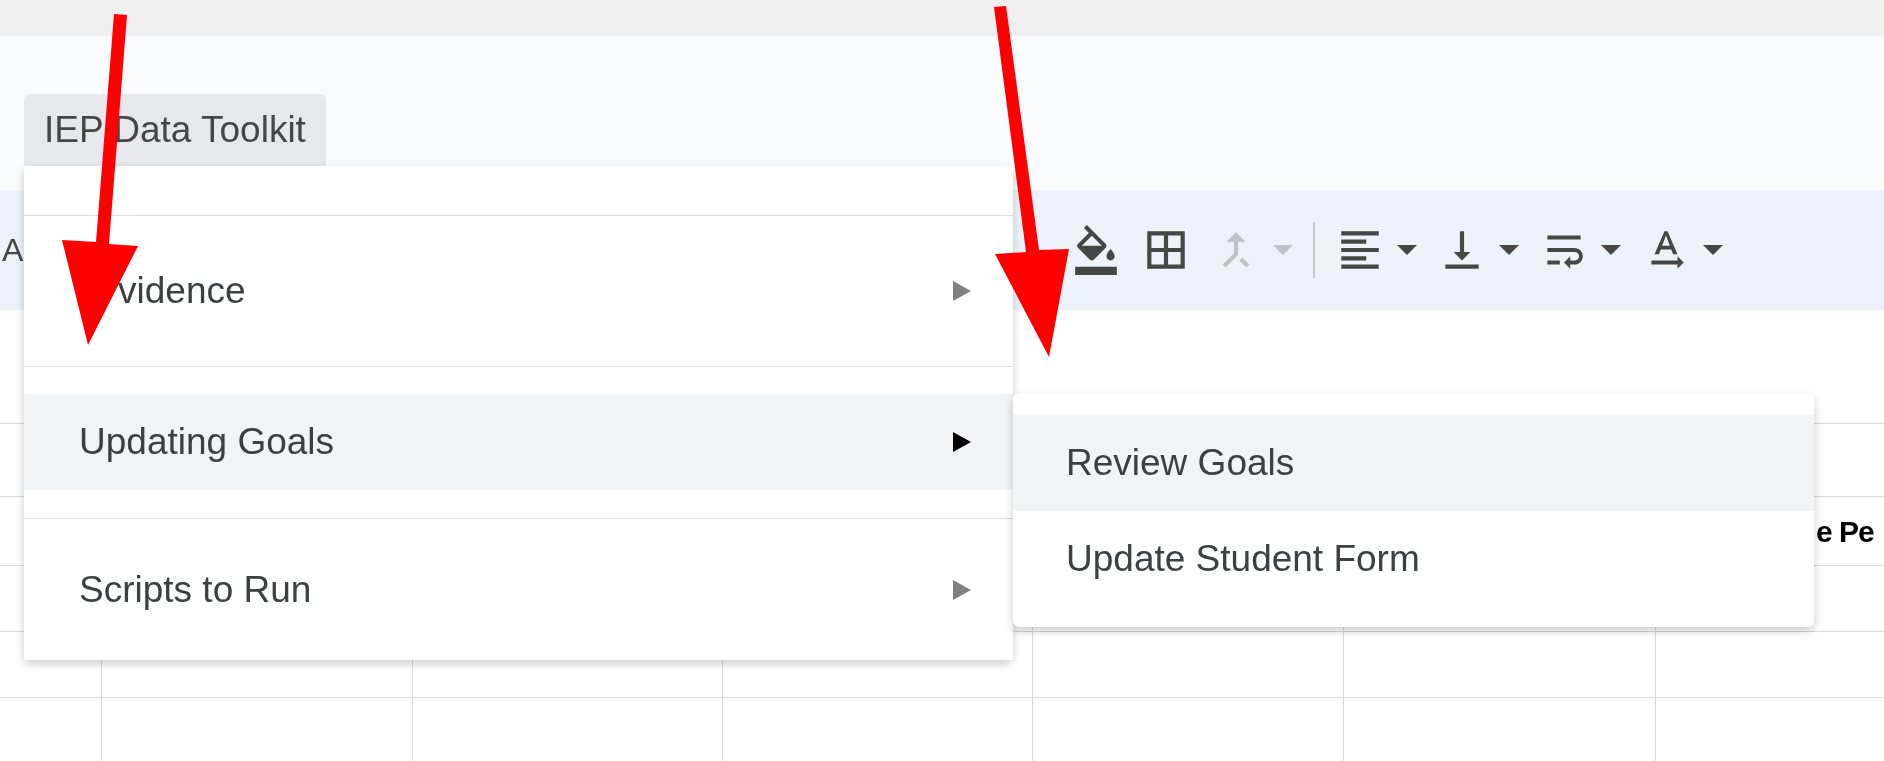  Describe the element at coordinates (13, 250) in the screenshot. I see `font-name: A` at that location.